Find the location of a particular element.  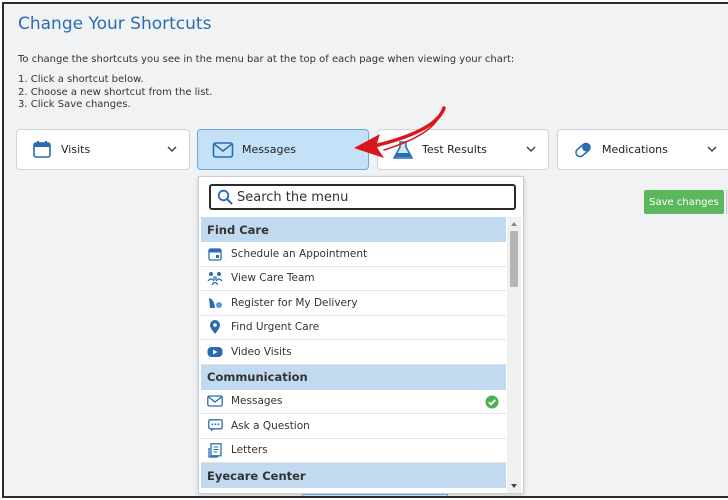

shortcut-medications: Medications is located at coordinates (642, 149).